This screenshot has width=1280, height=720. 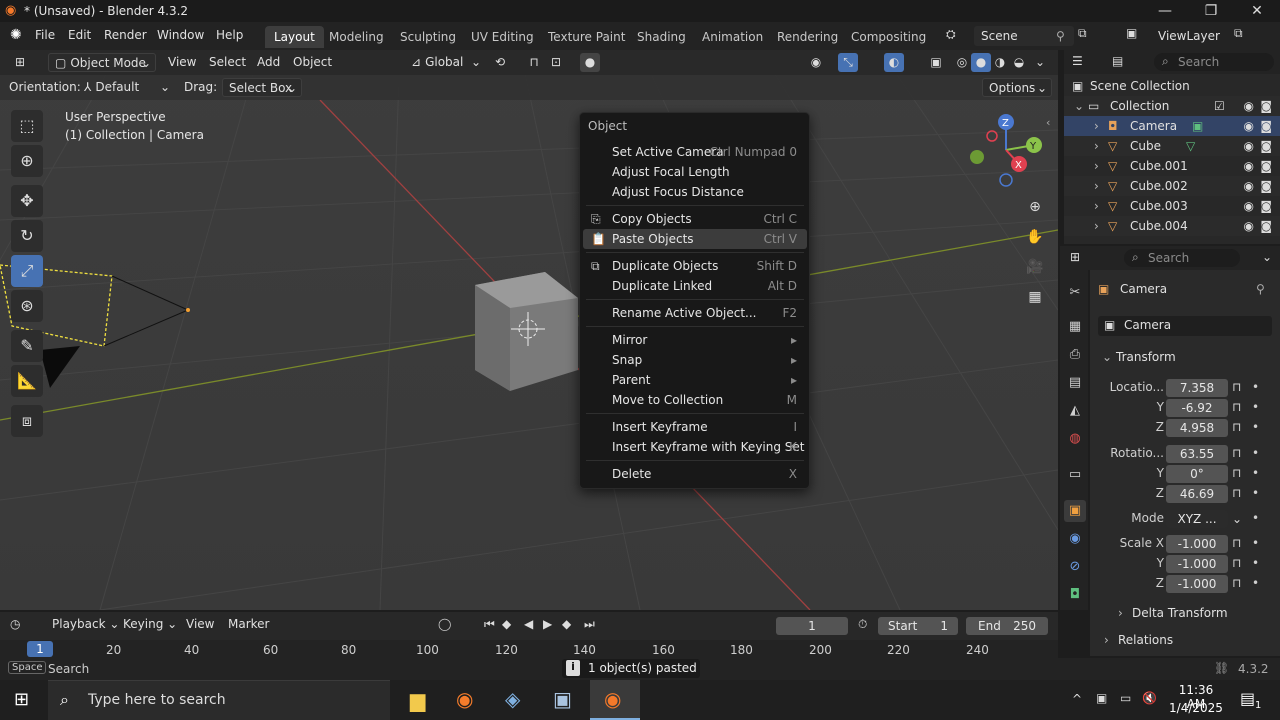 What do you see at coordinates (1000, 62) in the screenshot?
I see `material-shading-icon: ◑` at bounding box center [1000, 62].